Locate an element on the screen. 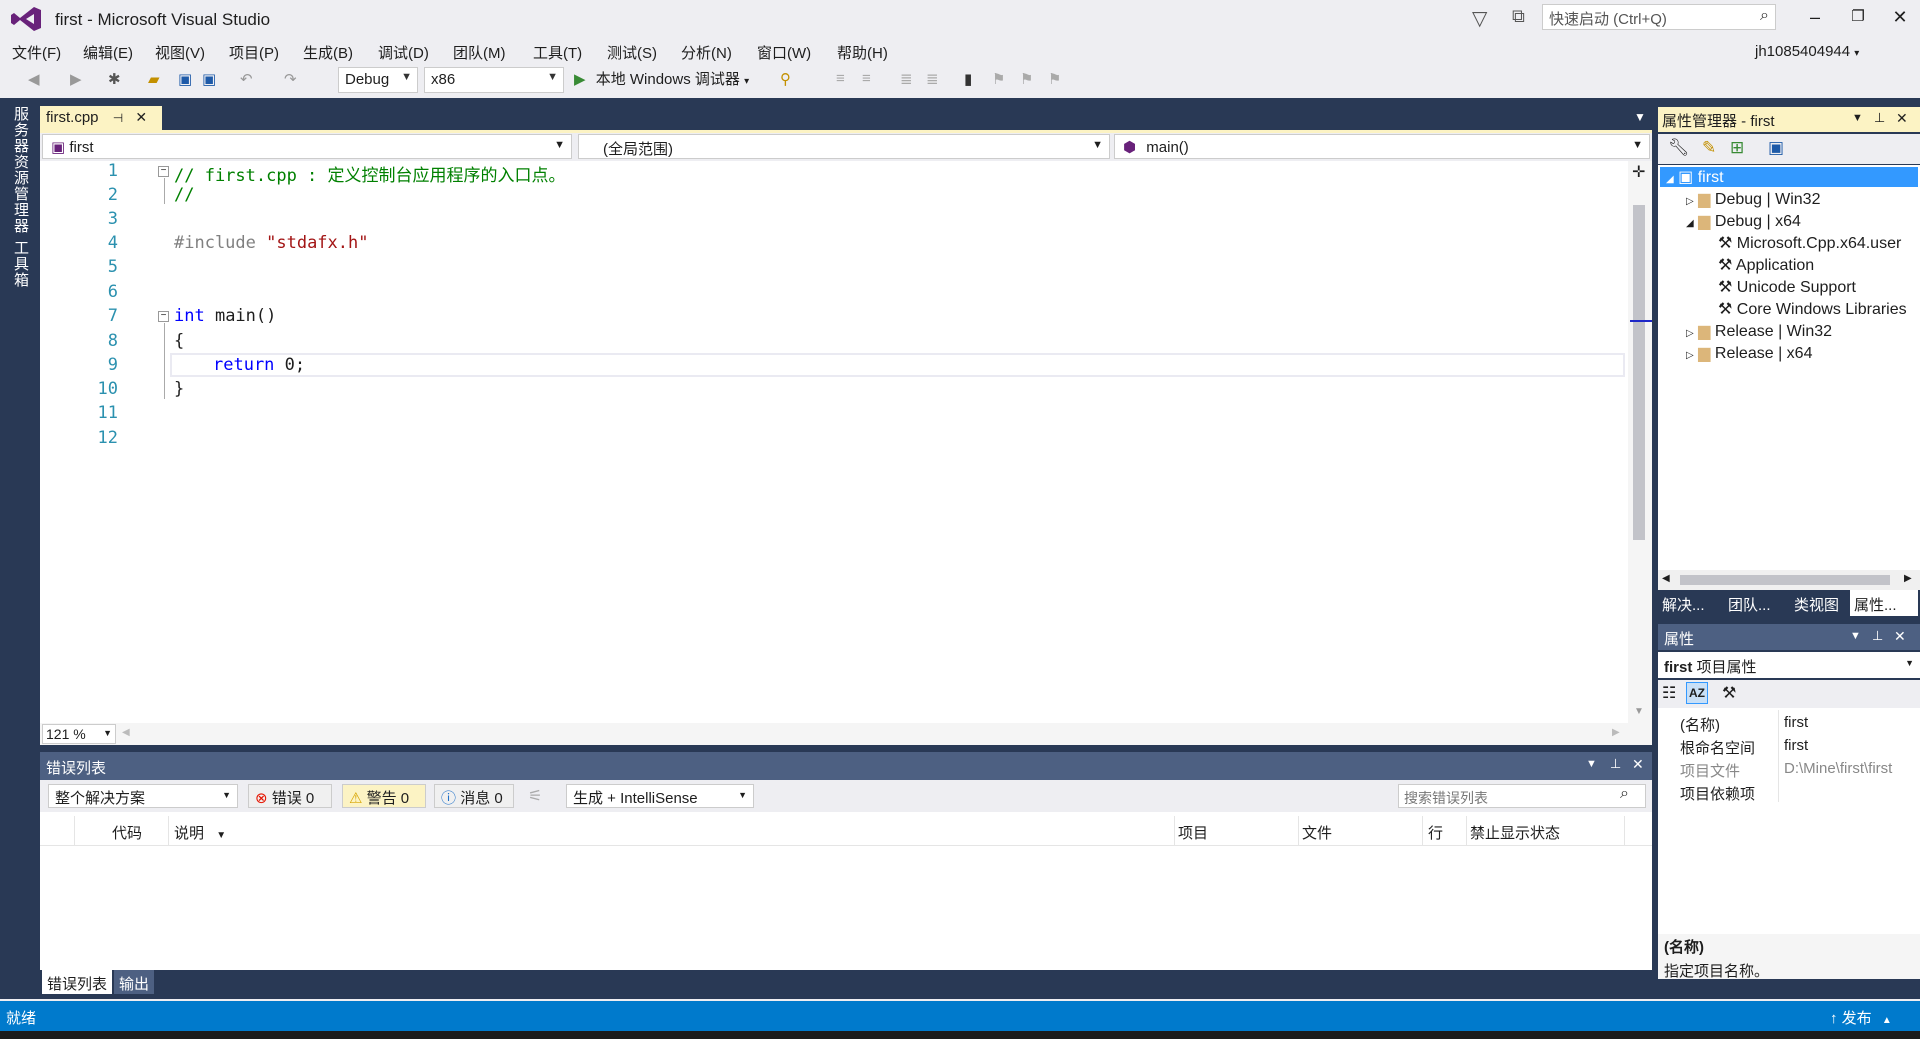 The height and width of the screenshot is (1039, 1920). redo-icon: ↷ is located at coordinates (290, 82).